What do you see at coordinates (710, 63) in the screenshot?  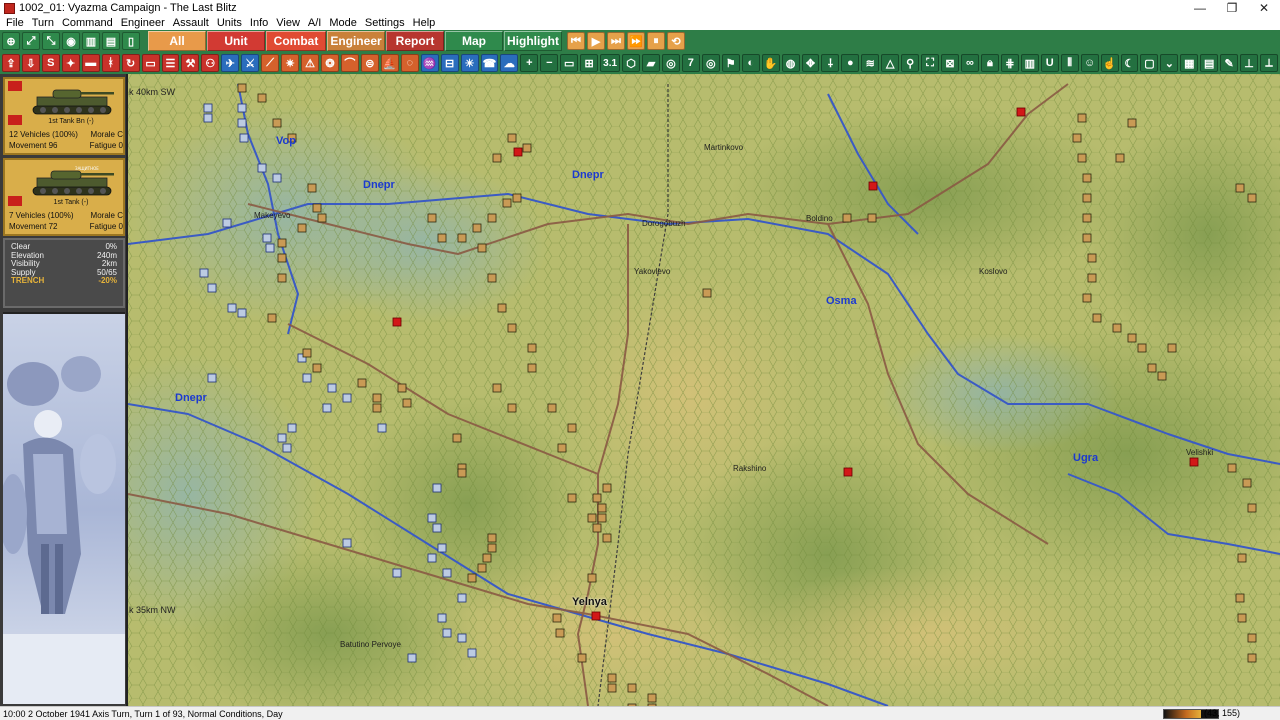 I see `target-icon: ◎` at bounding box center [710, 63].